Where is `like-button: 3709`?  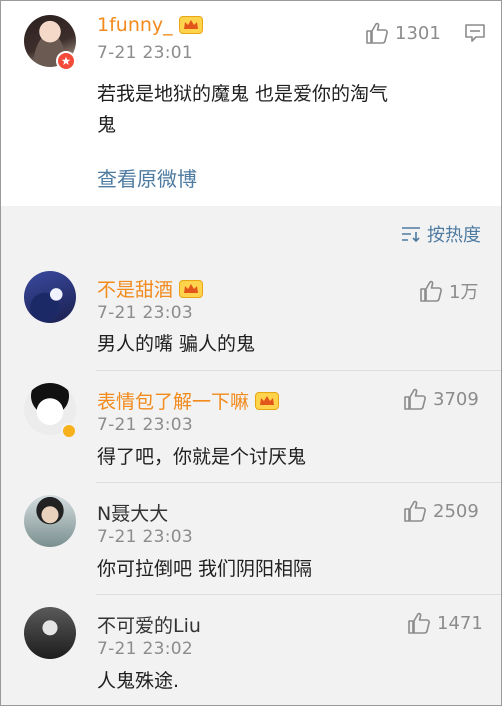
like-button: 3709 is located at coordinates (441, 399).